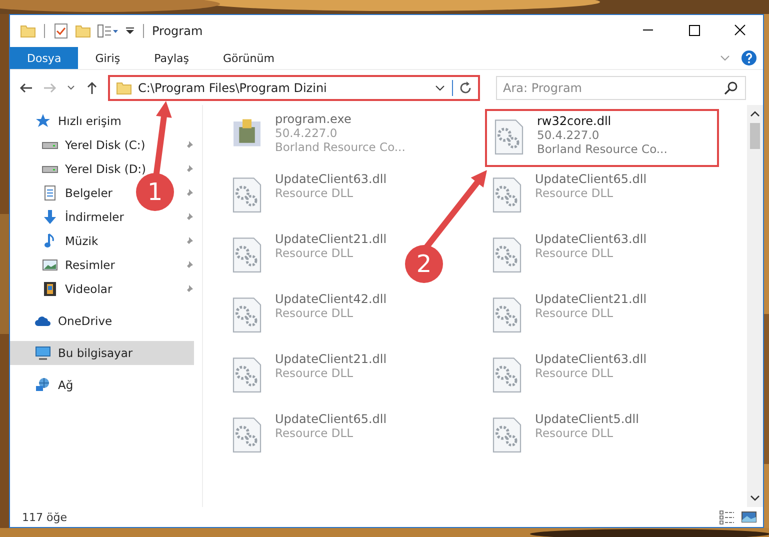 The width and height of the screenshot is (769, 537). What do you see at coordinates (294, 87) in the screenshot?
I see `address-bar: C:\Program Files\Program Dizini` at bounding box center [294, 87].